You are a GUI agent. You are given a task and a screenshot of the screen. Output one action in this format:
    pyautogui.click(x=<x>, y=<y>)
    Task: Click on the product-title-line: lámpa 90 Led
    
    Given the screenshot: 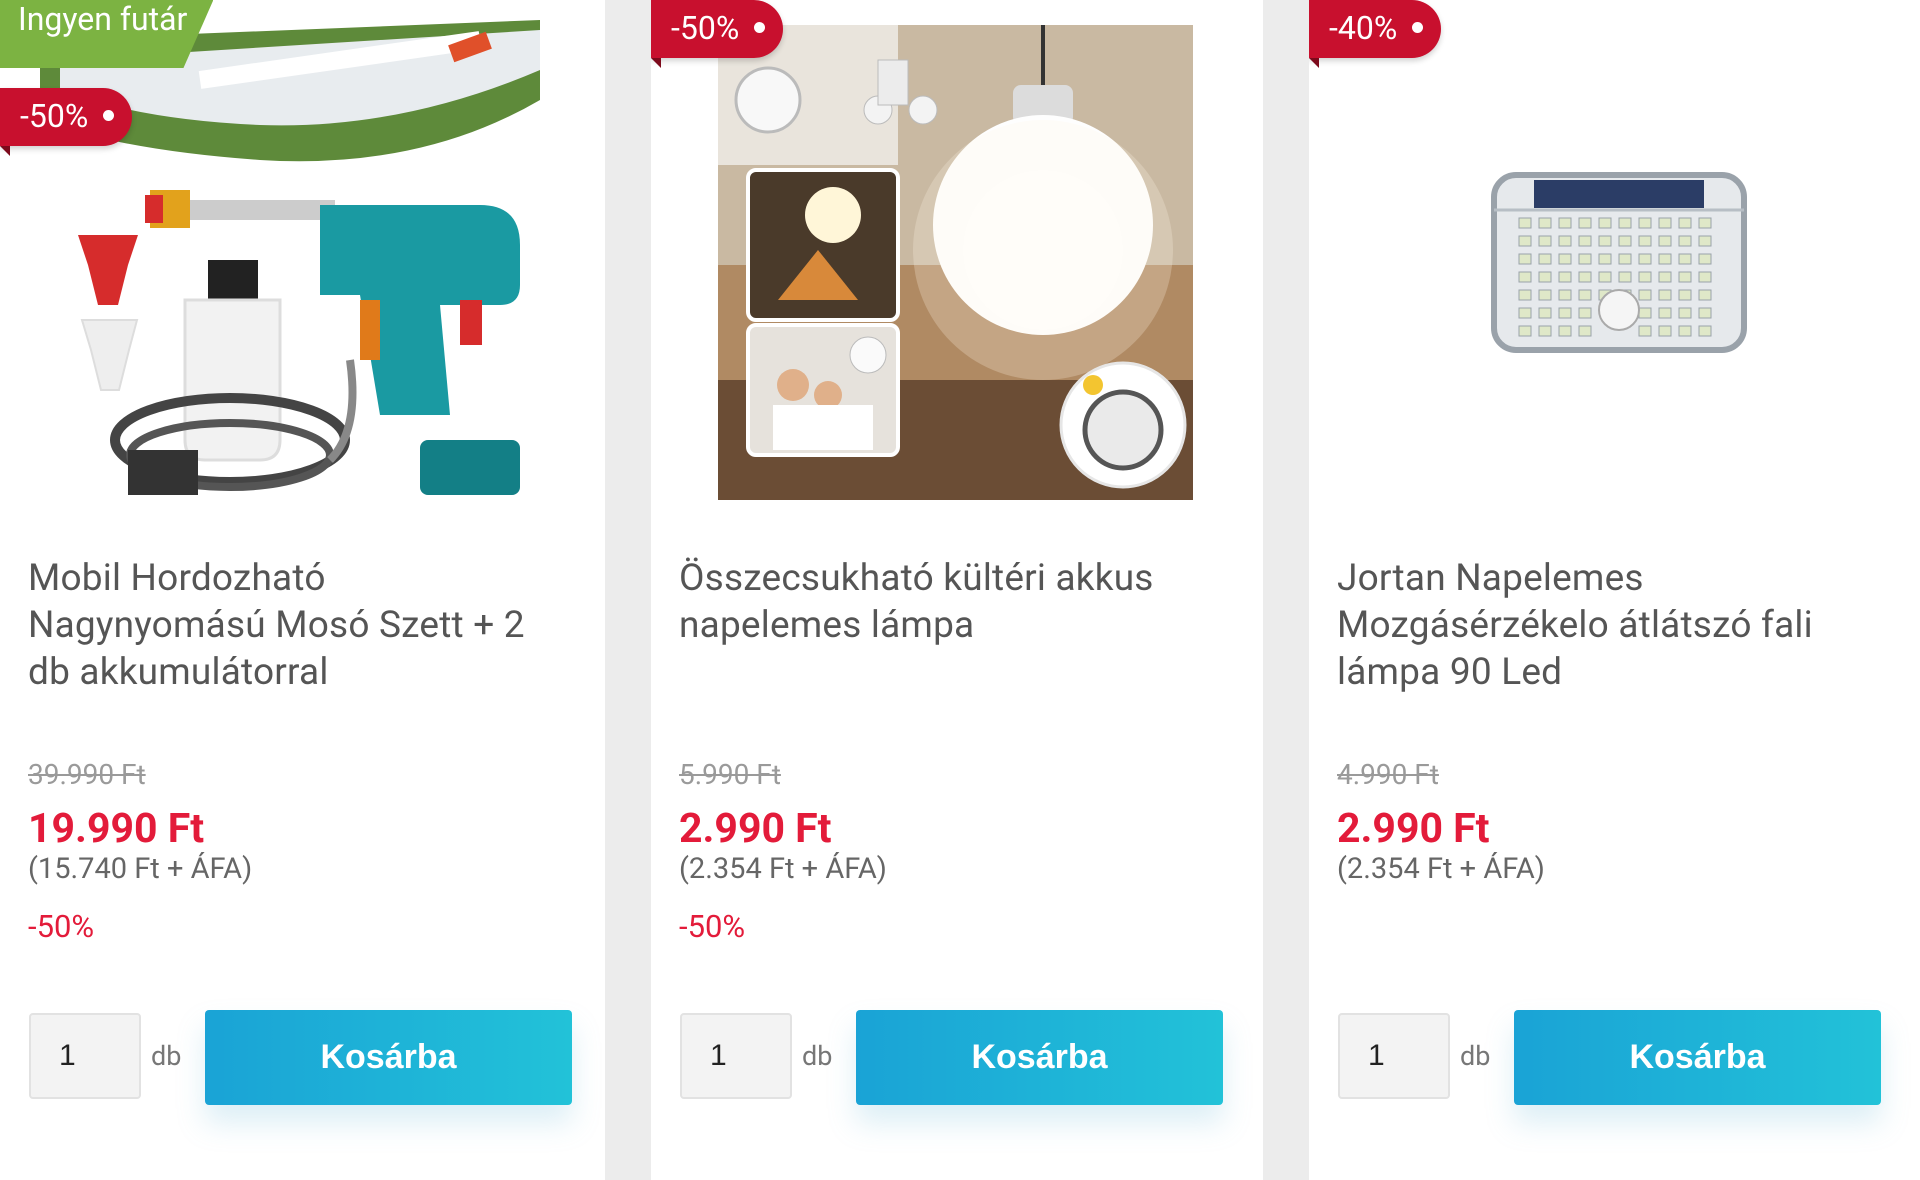 What is the action you would take?
    pyautogui.click(x=1450, y=672)
    